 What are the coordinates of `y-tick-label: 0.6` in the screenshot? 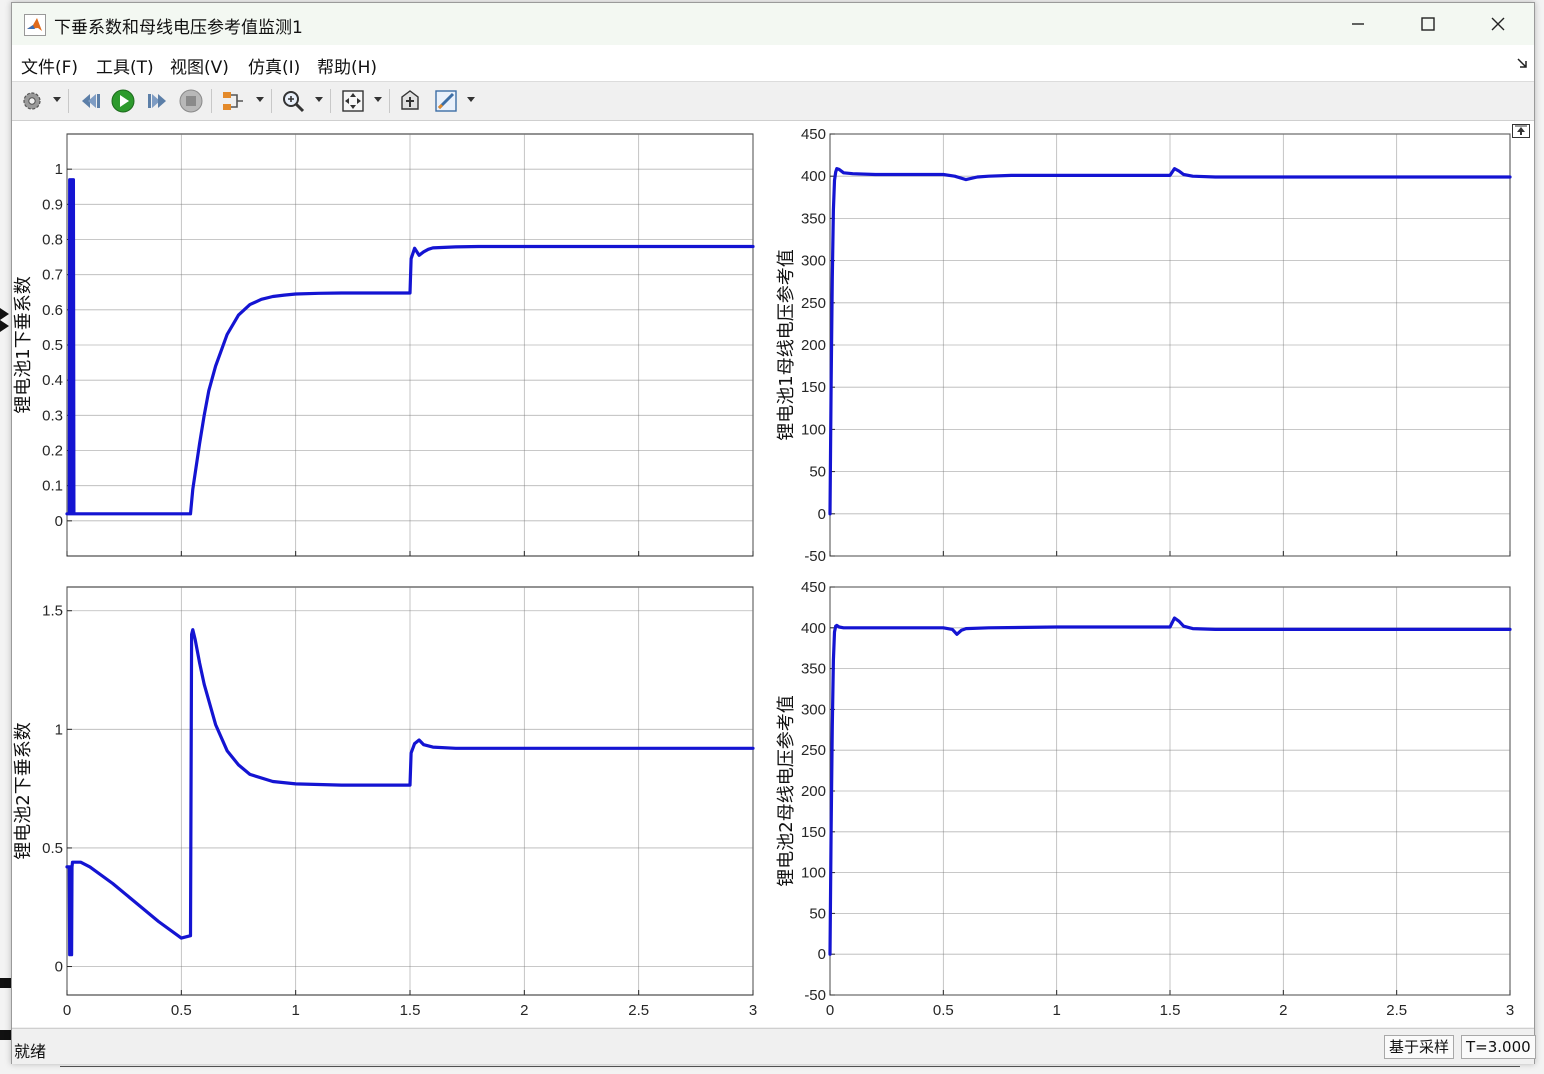 It's located at (52, 310).